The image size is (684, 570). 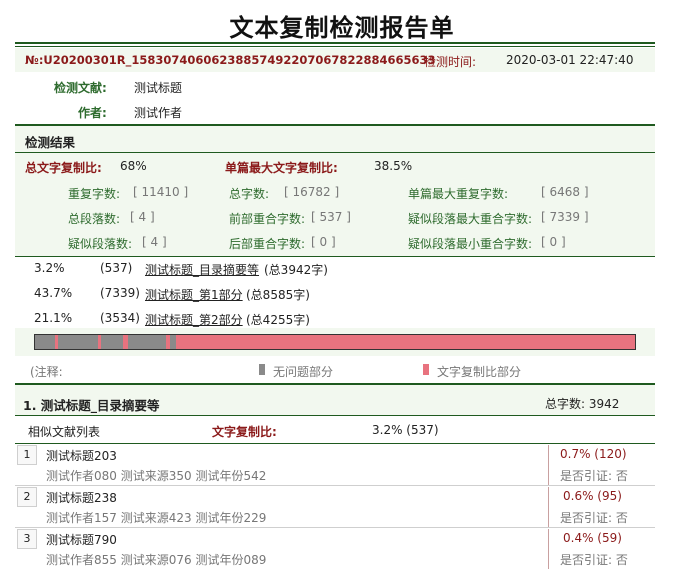 What do you see at coordinates (335, 415) in the screenshot?
I see `detail-header-underline` at bounding box center [335, 415].